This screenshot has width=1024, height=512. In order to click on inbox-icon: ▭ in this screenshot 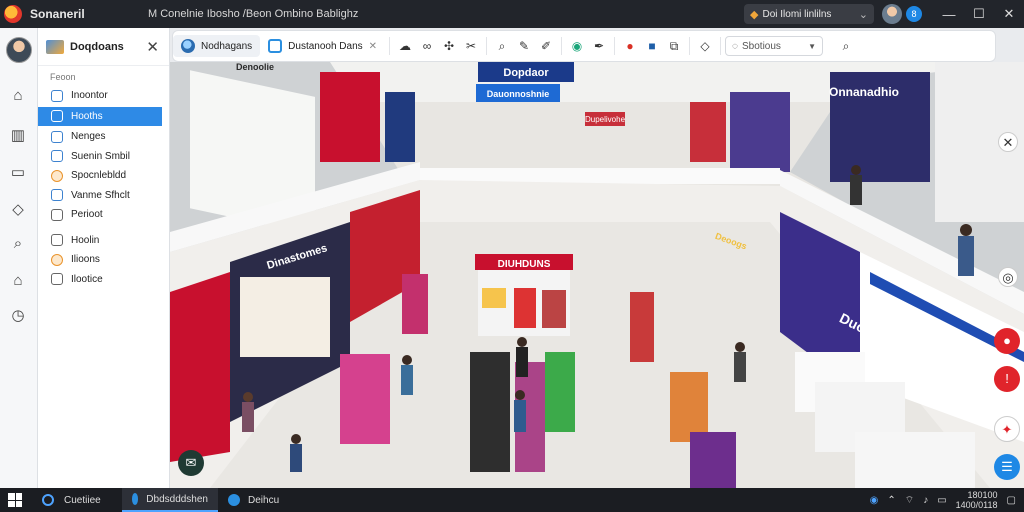, I will do `click(18, 173)`.